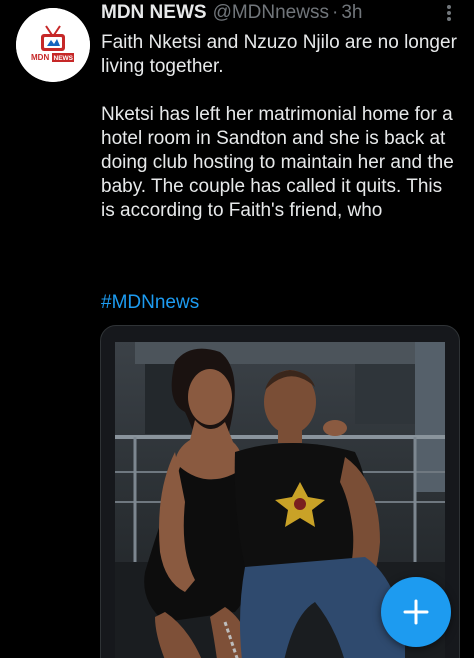 The height and width of the screenshot is (658, 474). What do you see at coordinates (40, 57) in the screenshot?
I see `svg-text: MDN` at bounding box center [40, 57].